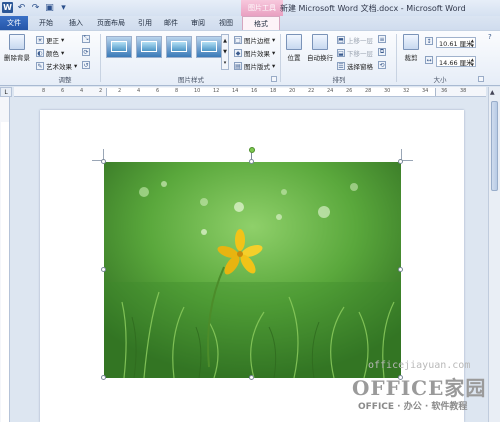 This screenshot has width=500, height=422. Describe the element at coordinates (494, 254) in the screenshot. I see `vertical-scrollbar: ▲` at that location.